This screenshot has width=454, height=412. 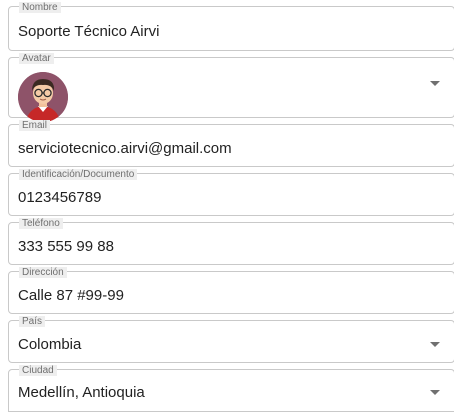 What do you see at coordinates (35, 125) in the screenshot?
I see `email-label: Email` at bounding box center [35, 125].